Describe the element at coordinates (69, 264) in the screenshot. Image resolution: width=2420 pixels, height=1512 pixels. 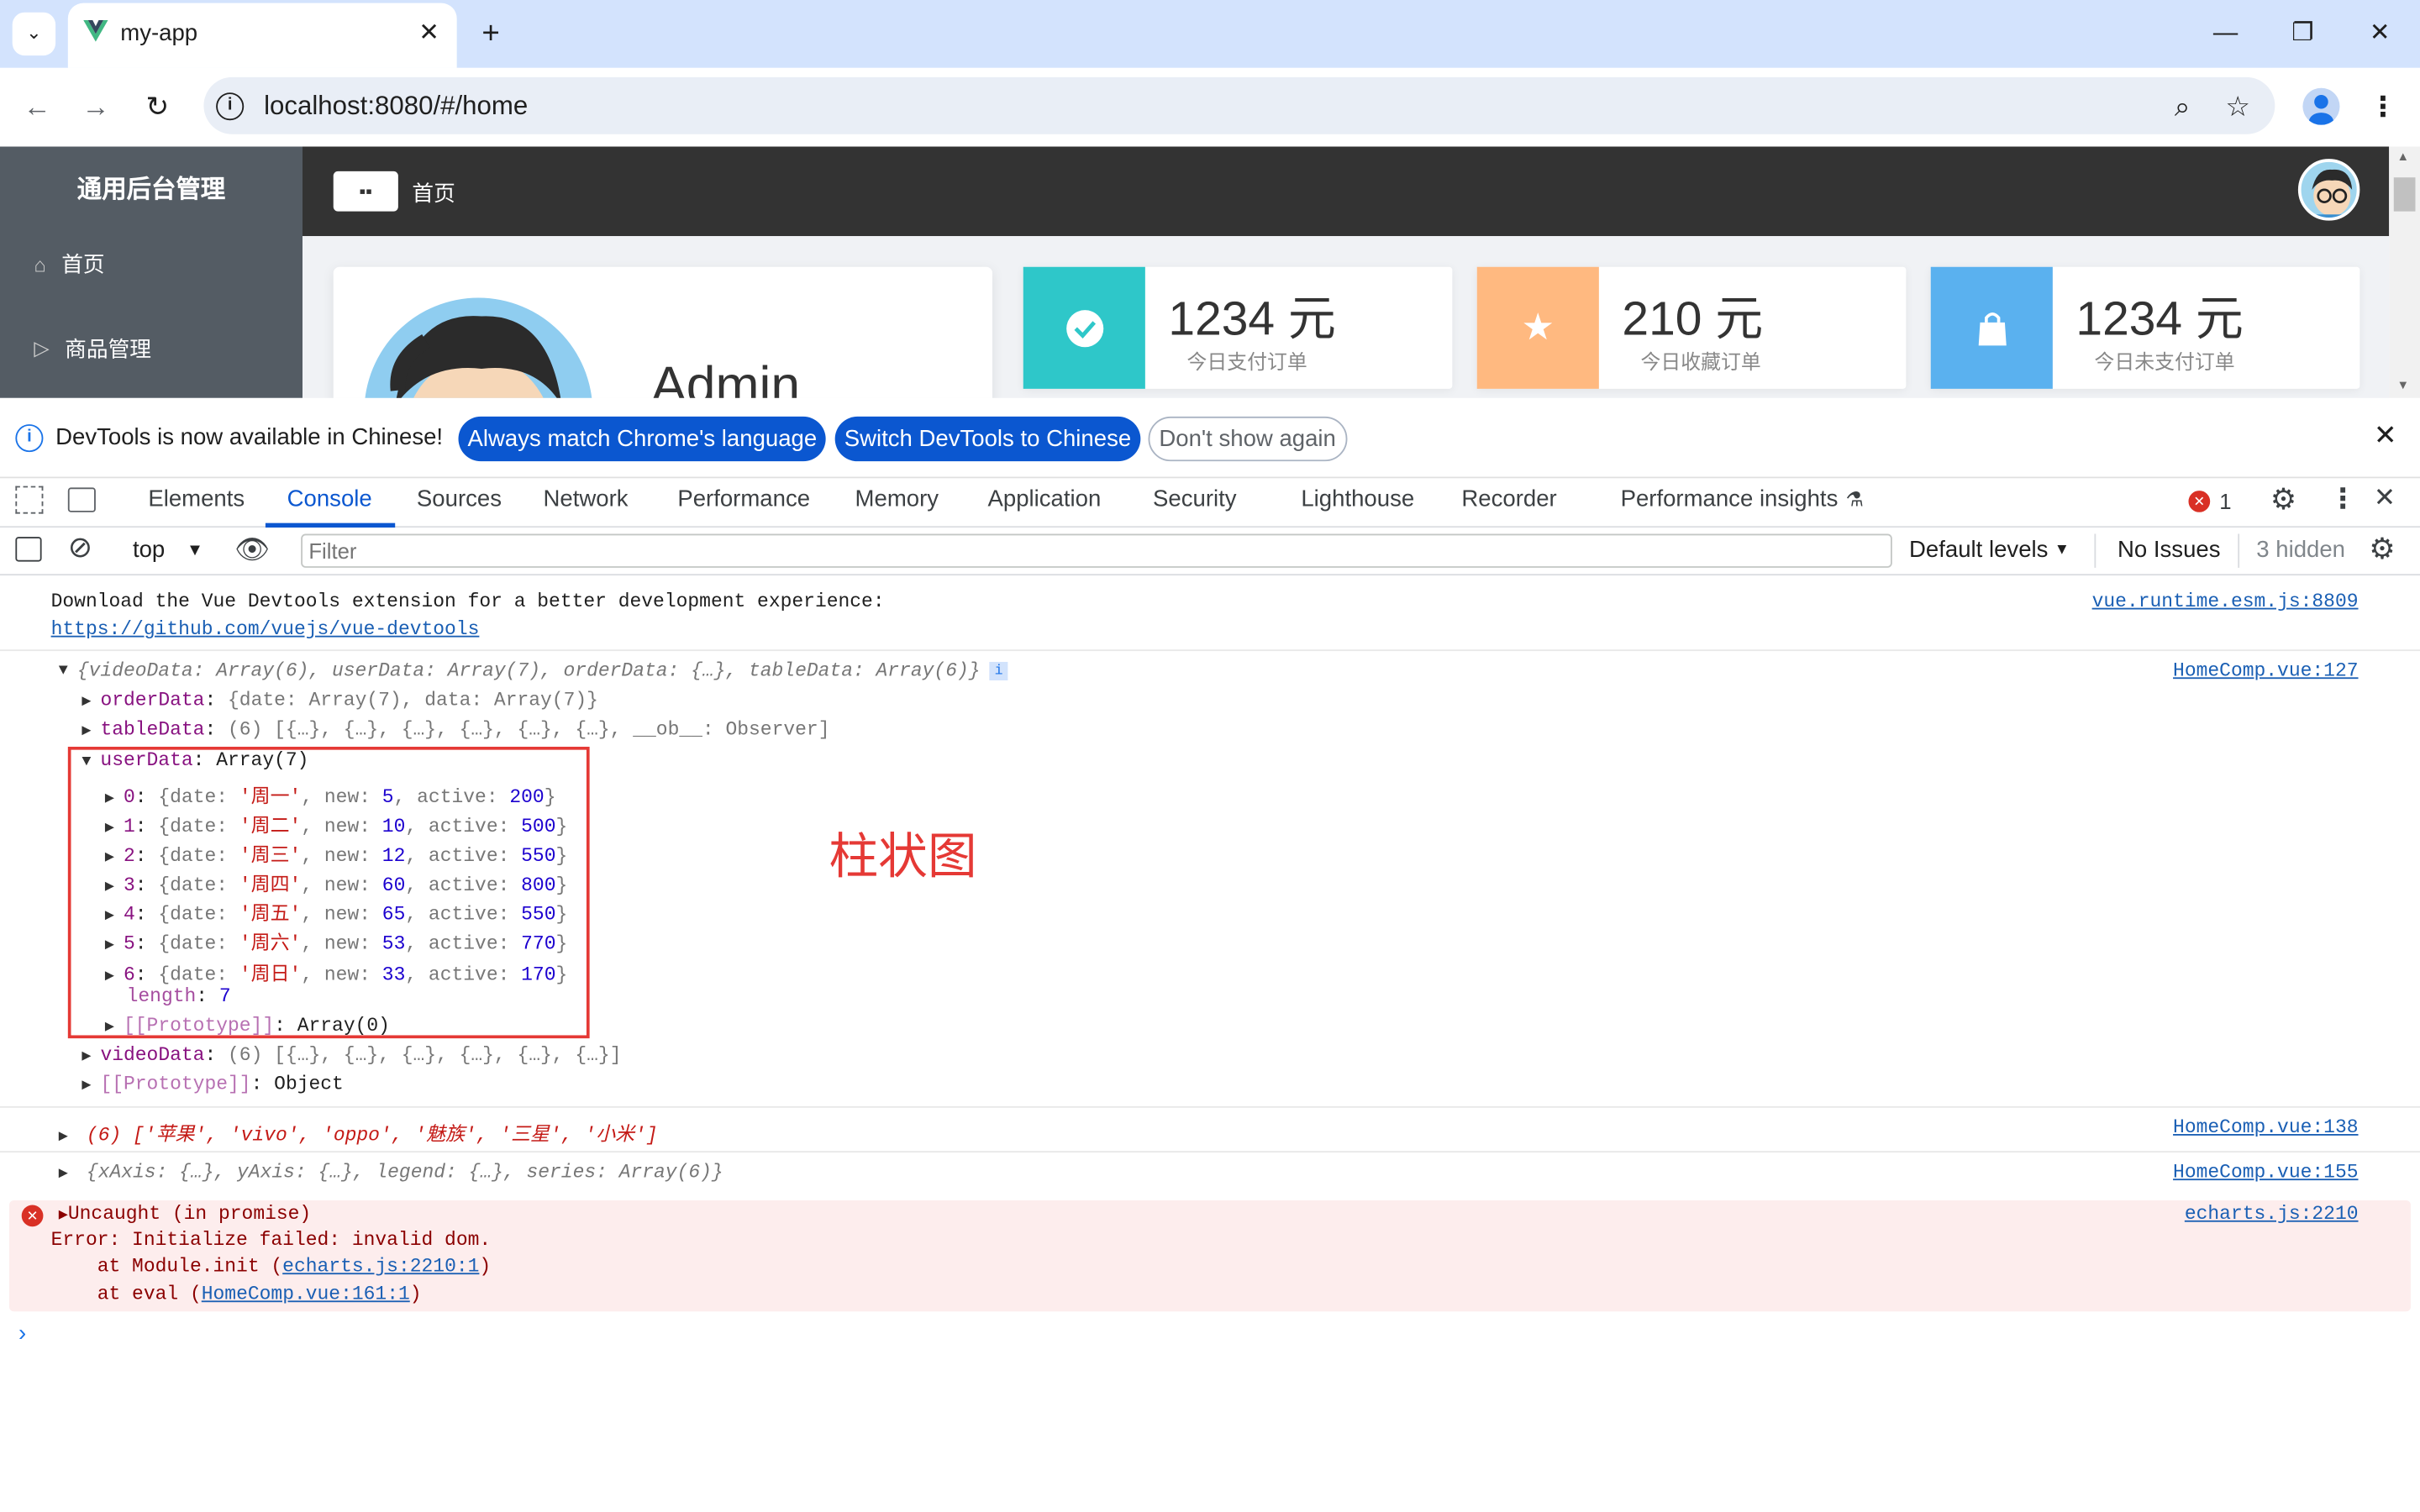
I see `sidebar-item-home: ⌂ 首页` at that location.